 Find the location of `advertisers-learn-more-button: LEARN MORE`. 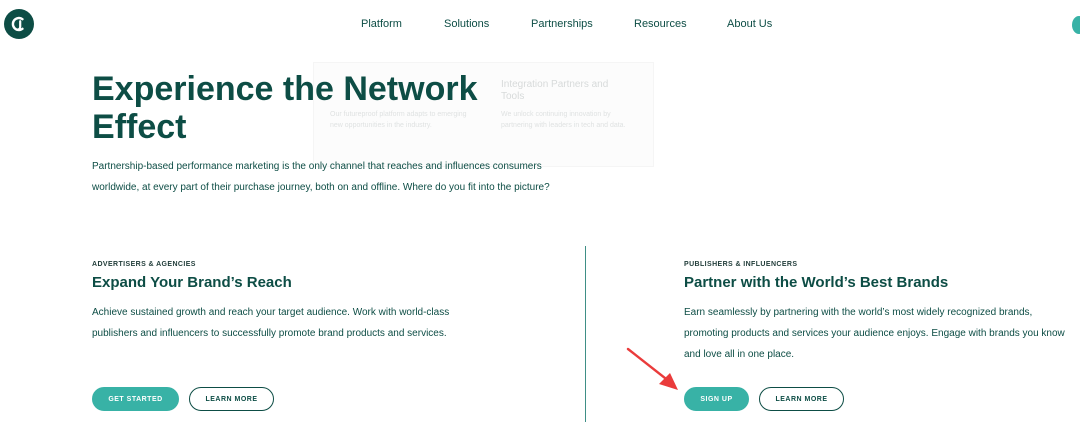

advertisers-learn-more-button: LEARN MORE is located at coordinates (231, 399).